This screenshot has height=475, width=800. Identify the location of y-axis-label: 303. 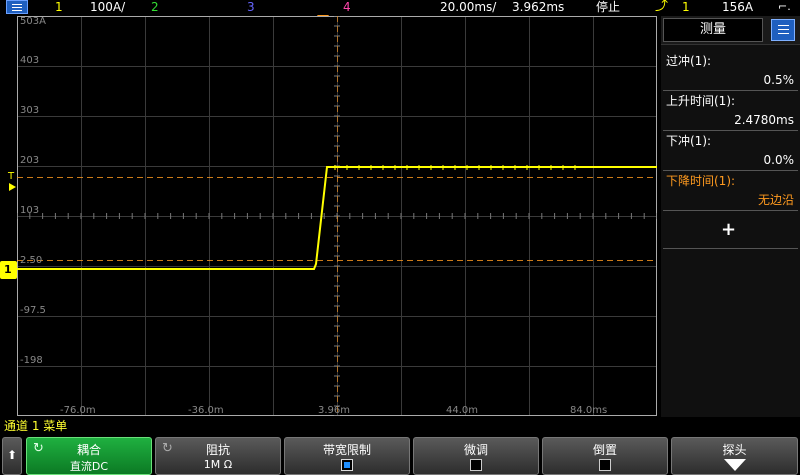
(30, 110).